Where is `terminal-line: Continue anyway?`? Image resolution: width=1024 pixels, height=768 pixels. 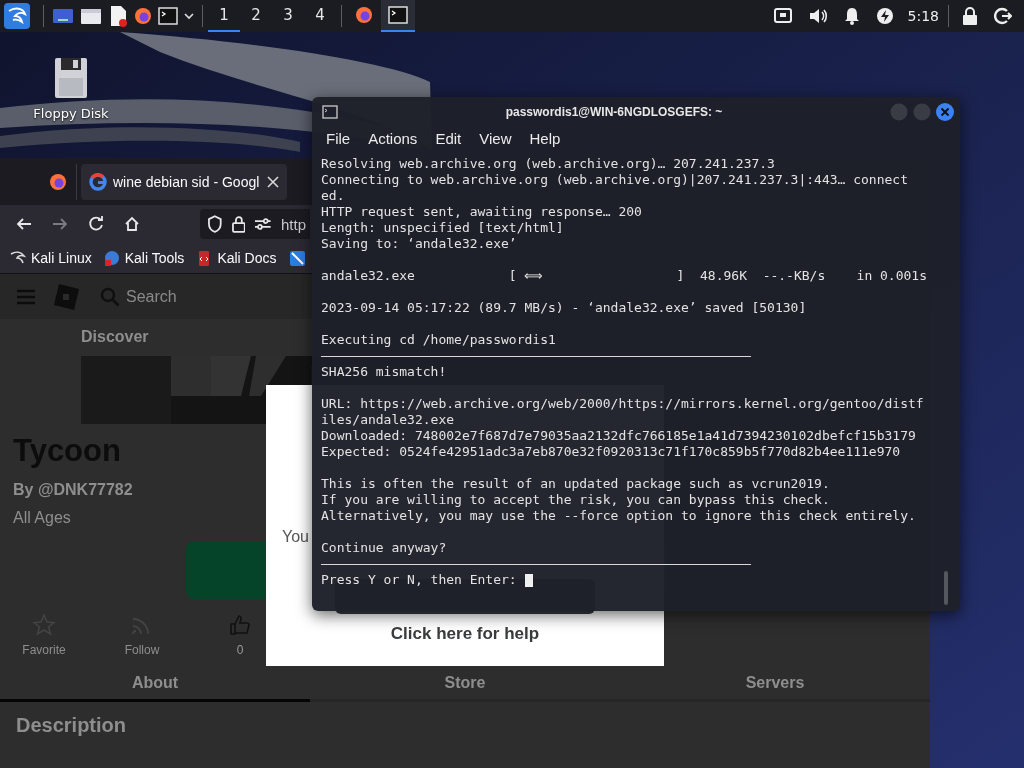
terminal-line: Continue anyway? is located at coordinates (384, 548).